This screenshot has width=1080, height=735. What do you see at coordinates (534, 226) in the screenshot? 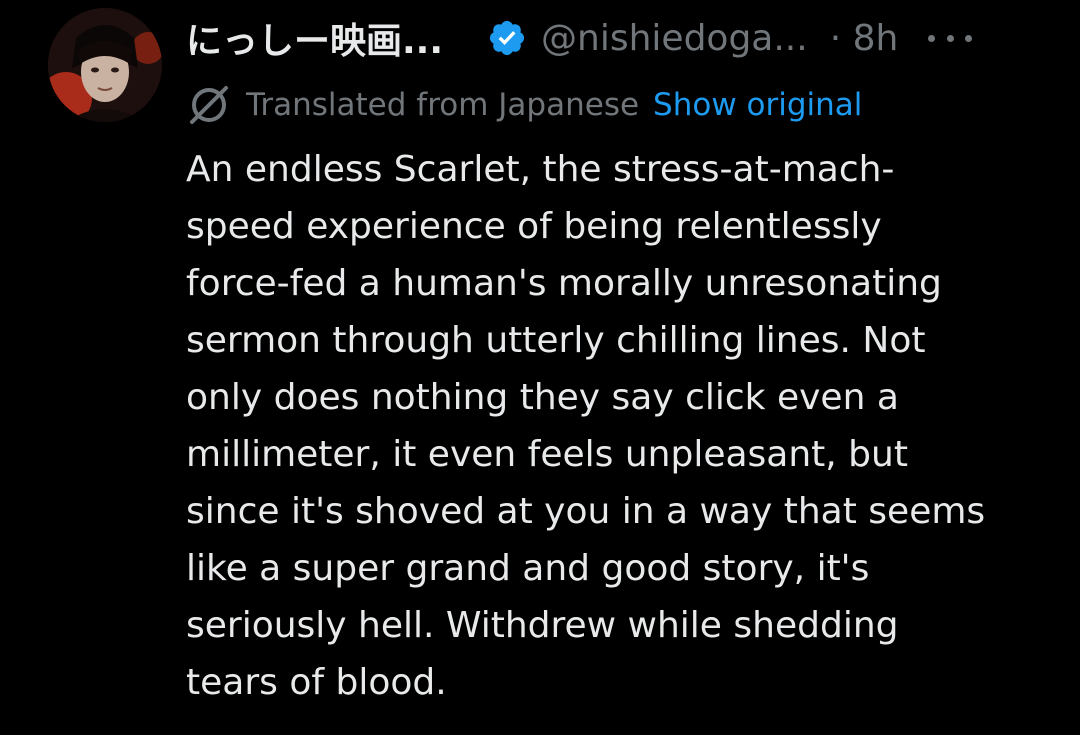
I see `tweet-text-line: speed experience of being relentlessly` at bounding box center [534, 226].